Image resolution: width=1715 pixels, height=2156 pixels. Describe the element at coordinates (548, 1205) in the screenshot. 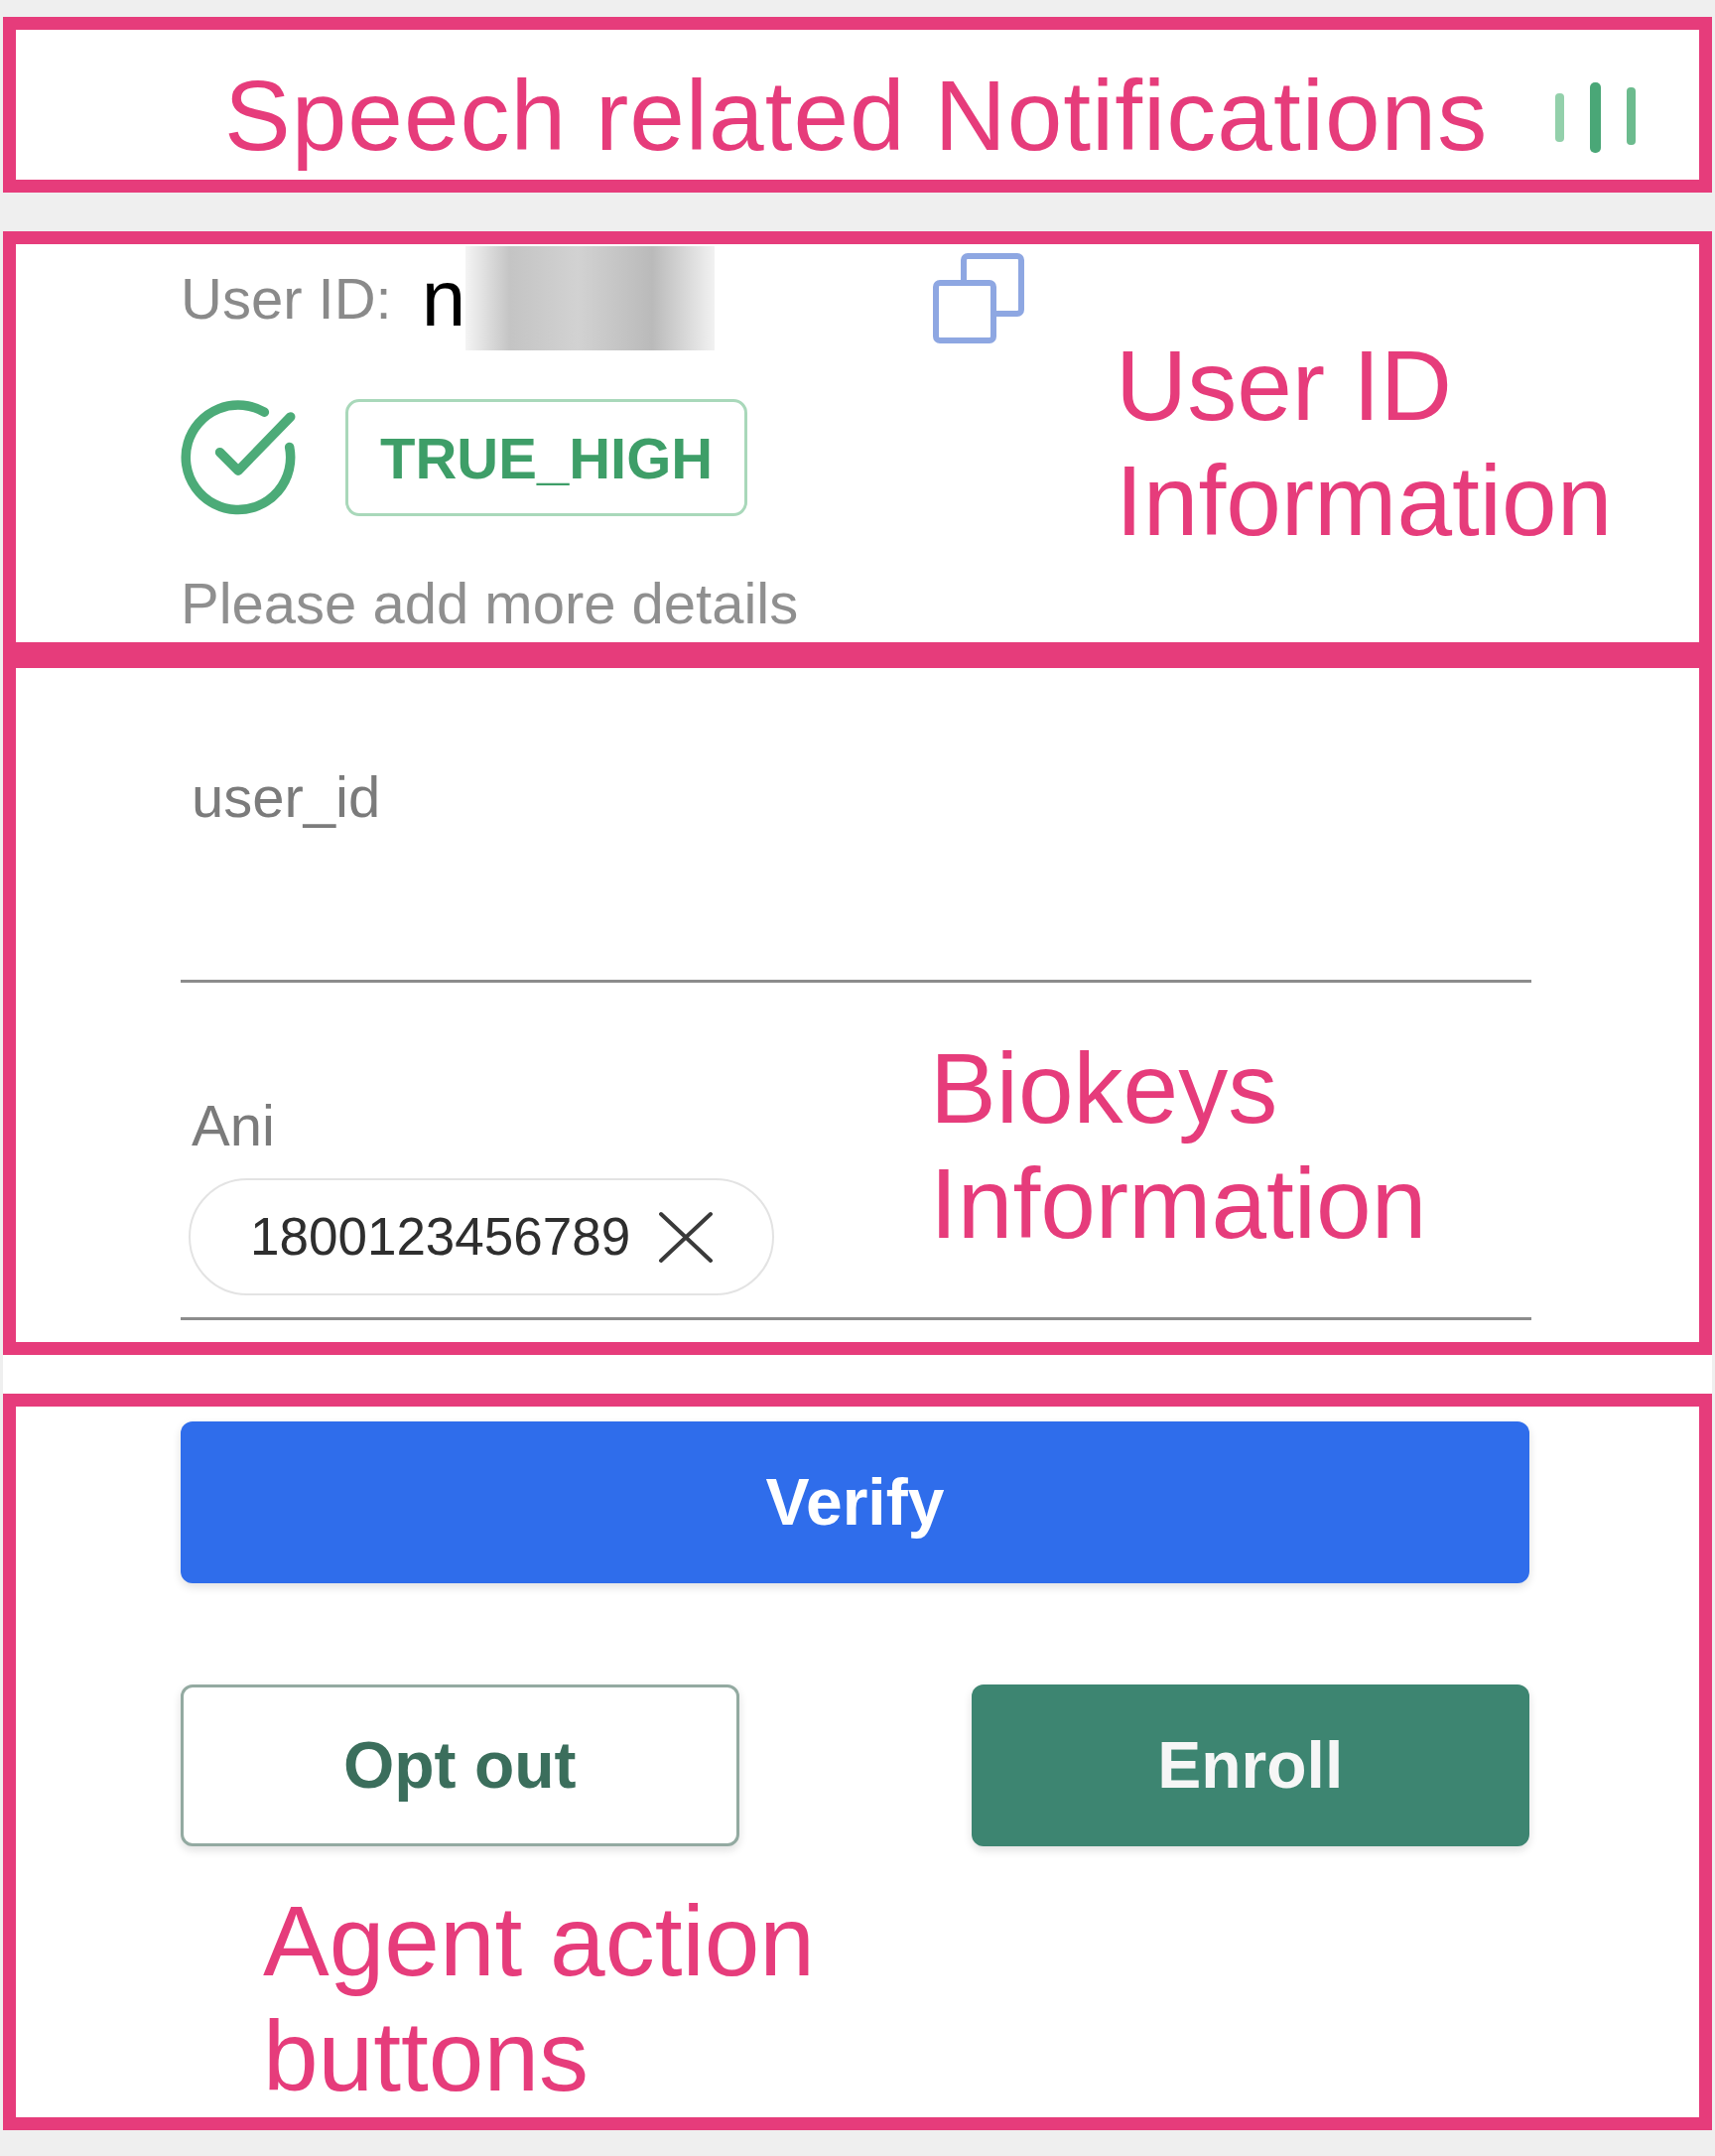

I see `tag-input-field: Ani 1800123456789` at that location.